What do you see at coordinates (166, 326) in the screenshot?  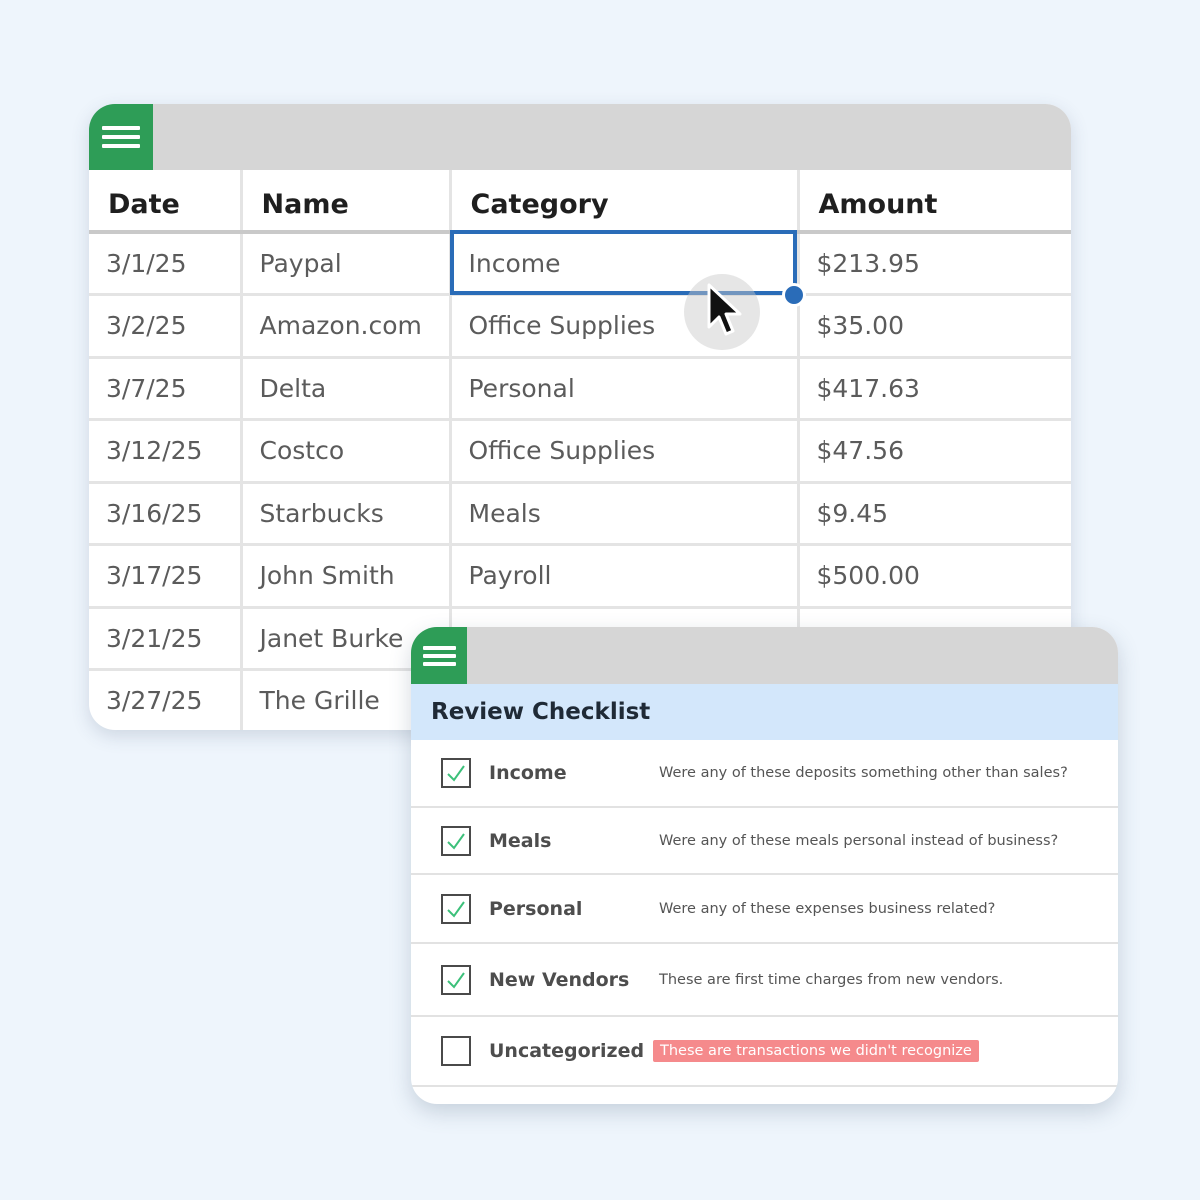 I see `cell-date: 3/2/25` at bounding box center [166, 326].